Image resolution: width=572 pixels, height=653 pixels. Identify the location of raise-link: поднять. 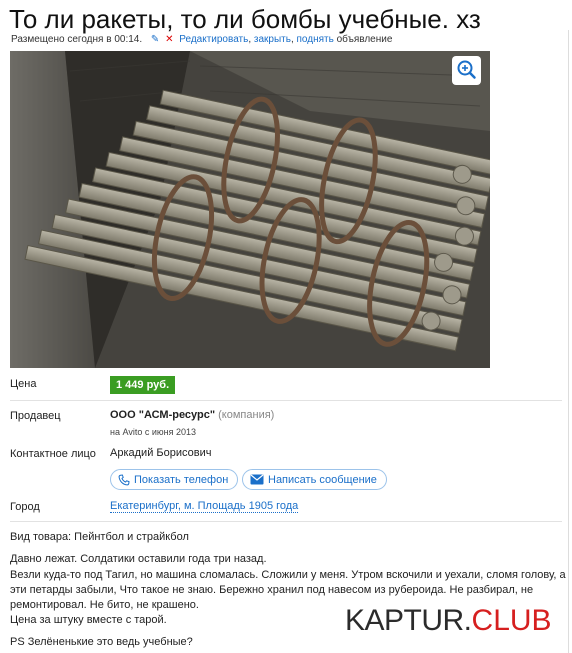
(315, 39).